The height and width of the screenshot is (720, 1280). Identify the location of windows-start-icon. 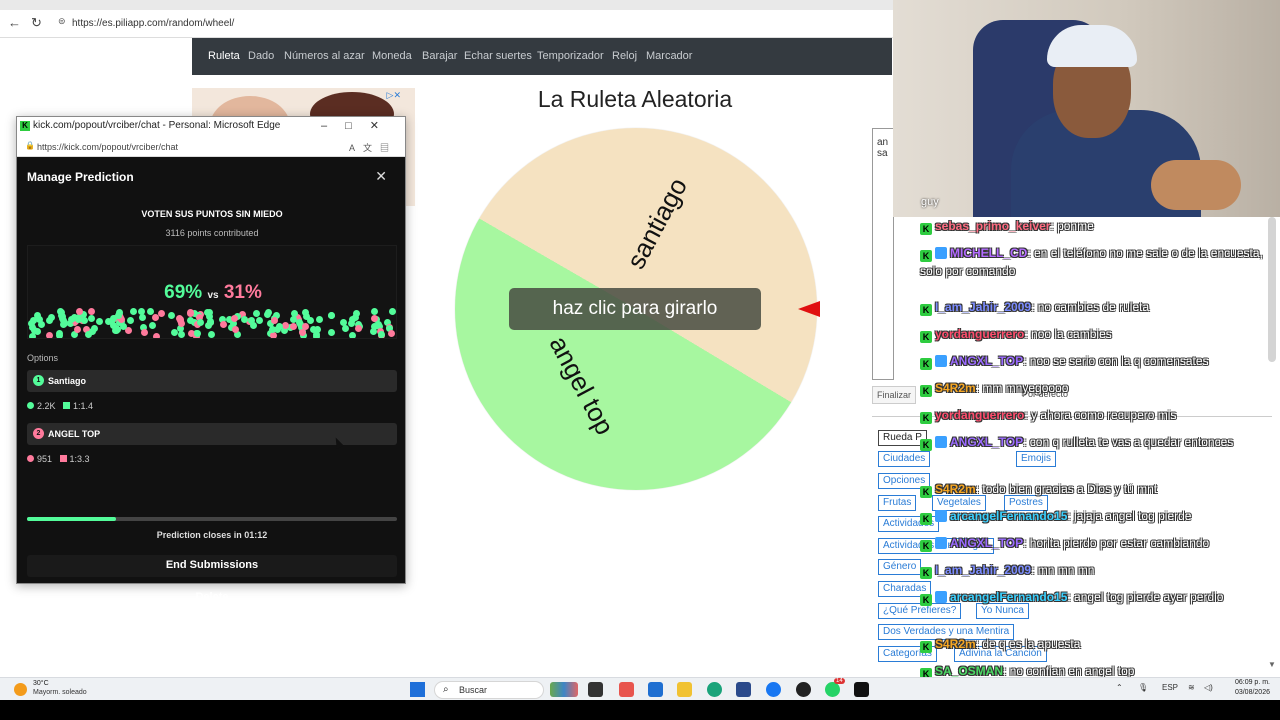
(417, 689).